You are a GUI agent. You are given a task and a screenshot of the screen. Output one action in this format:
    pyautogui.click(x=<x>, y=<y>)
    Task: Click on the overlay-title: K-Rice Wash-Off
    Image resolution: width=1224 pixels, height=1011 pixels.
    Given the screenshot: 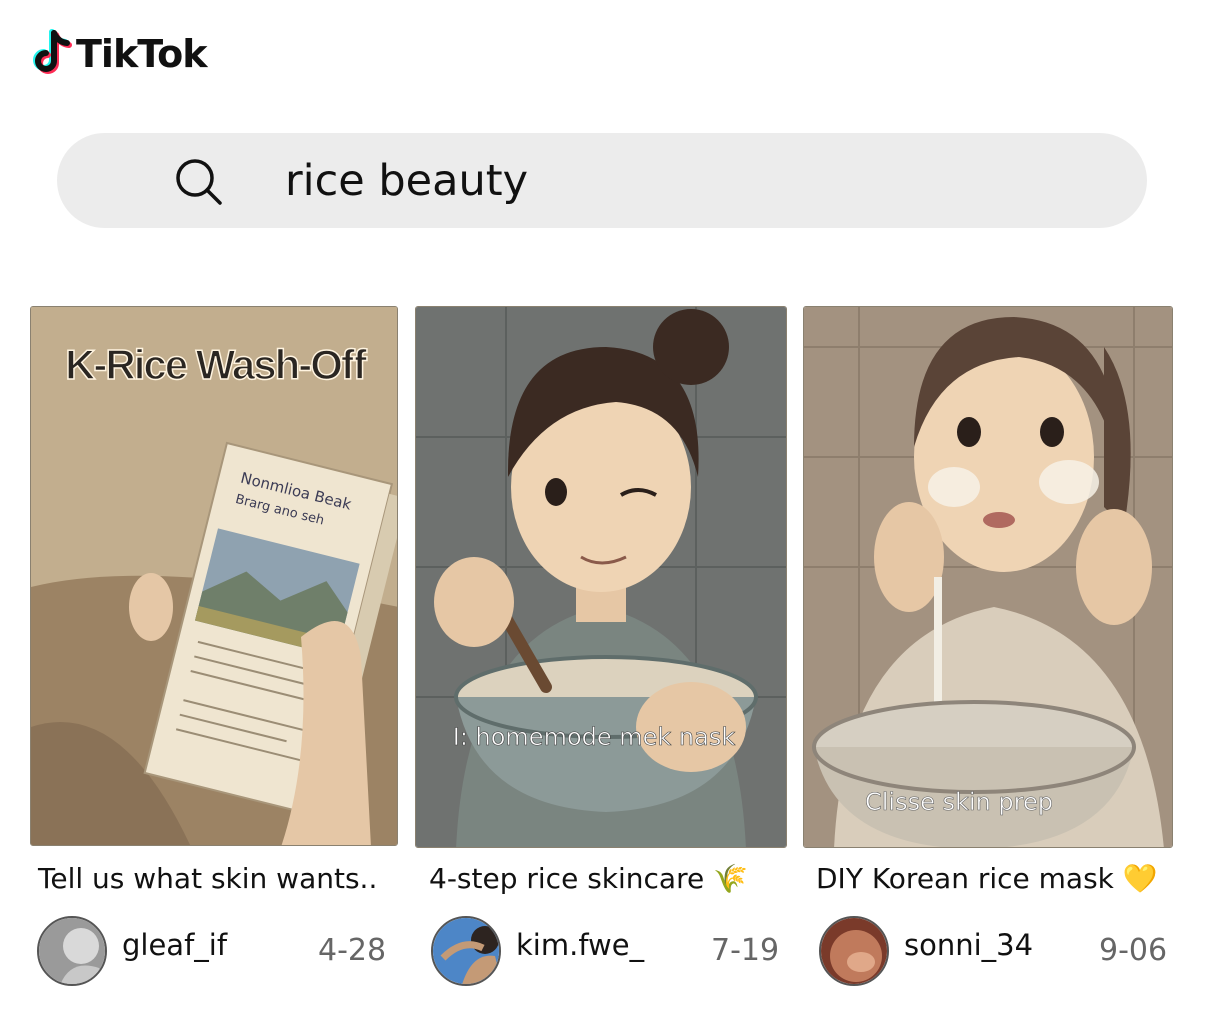 What is the action you would take?
    pyautogui.click(x=216, y=364)
    